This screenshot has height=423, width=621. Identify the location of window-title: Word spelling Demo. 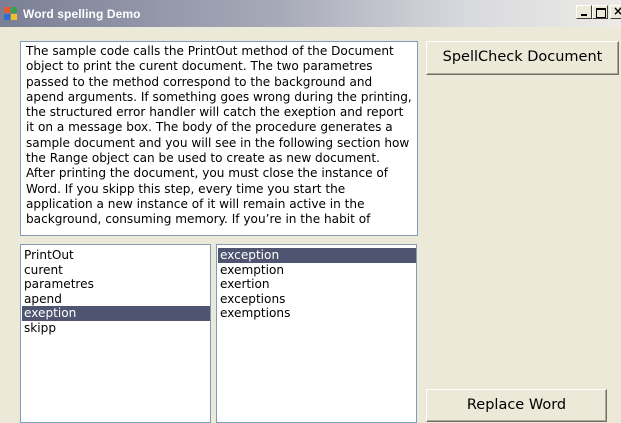
(82, 14).